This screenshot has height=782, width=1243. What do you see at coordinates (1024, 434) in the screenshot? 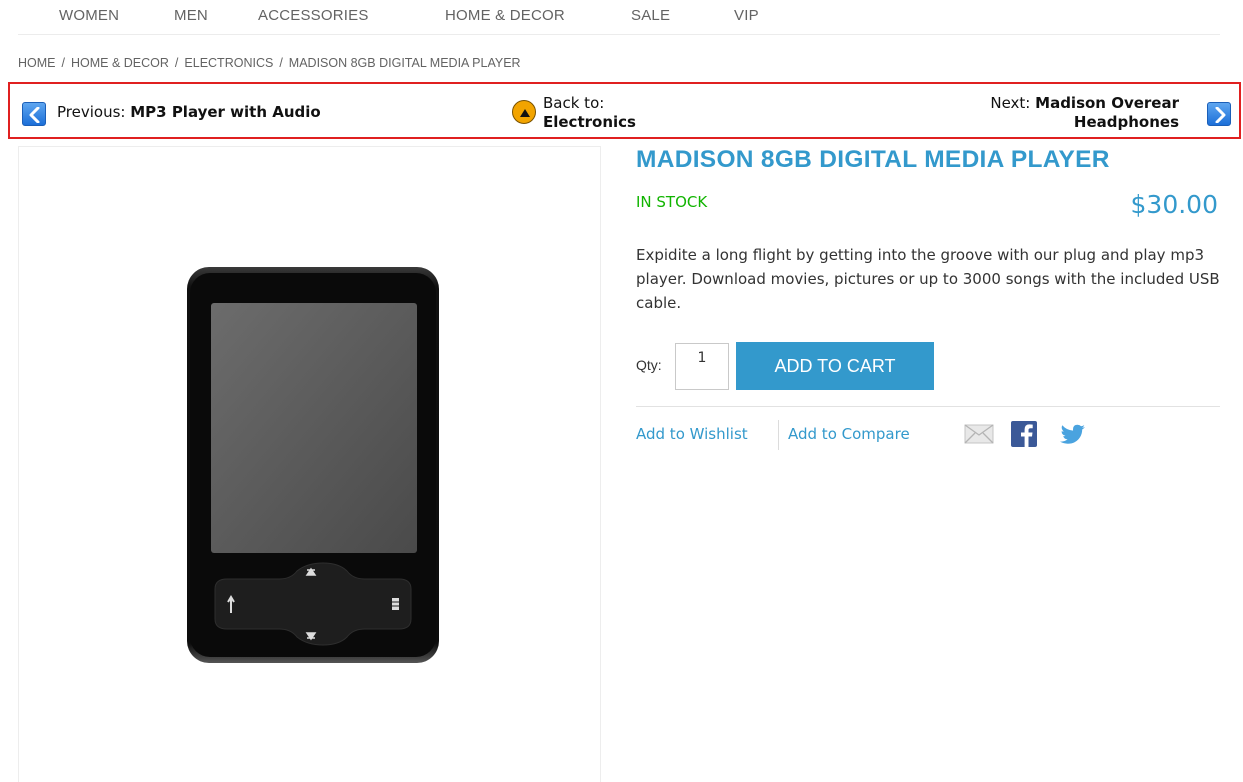
I see `facebook-icon` at bounding box center [1024, 434].